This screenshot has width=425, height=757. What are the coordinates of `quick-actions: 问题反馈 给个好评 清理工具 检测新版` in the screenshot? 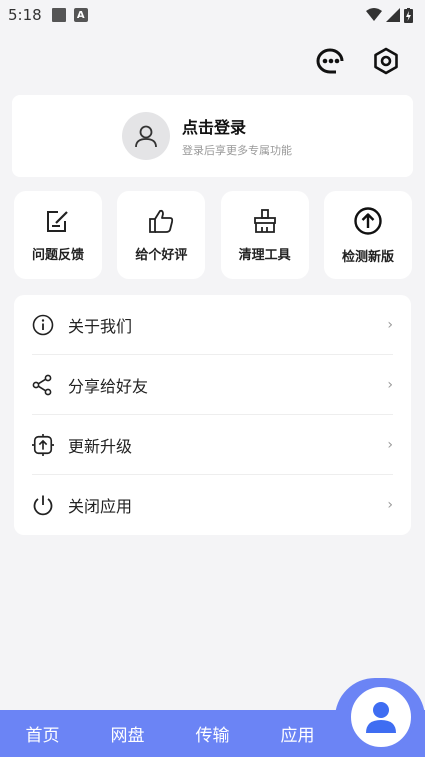 It's located at (213, 235).